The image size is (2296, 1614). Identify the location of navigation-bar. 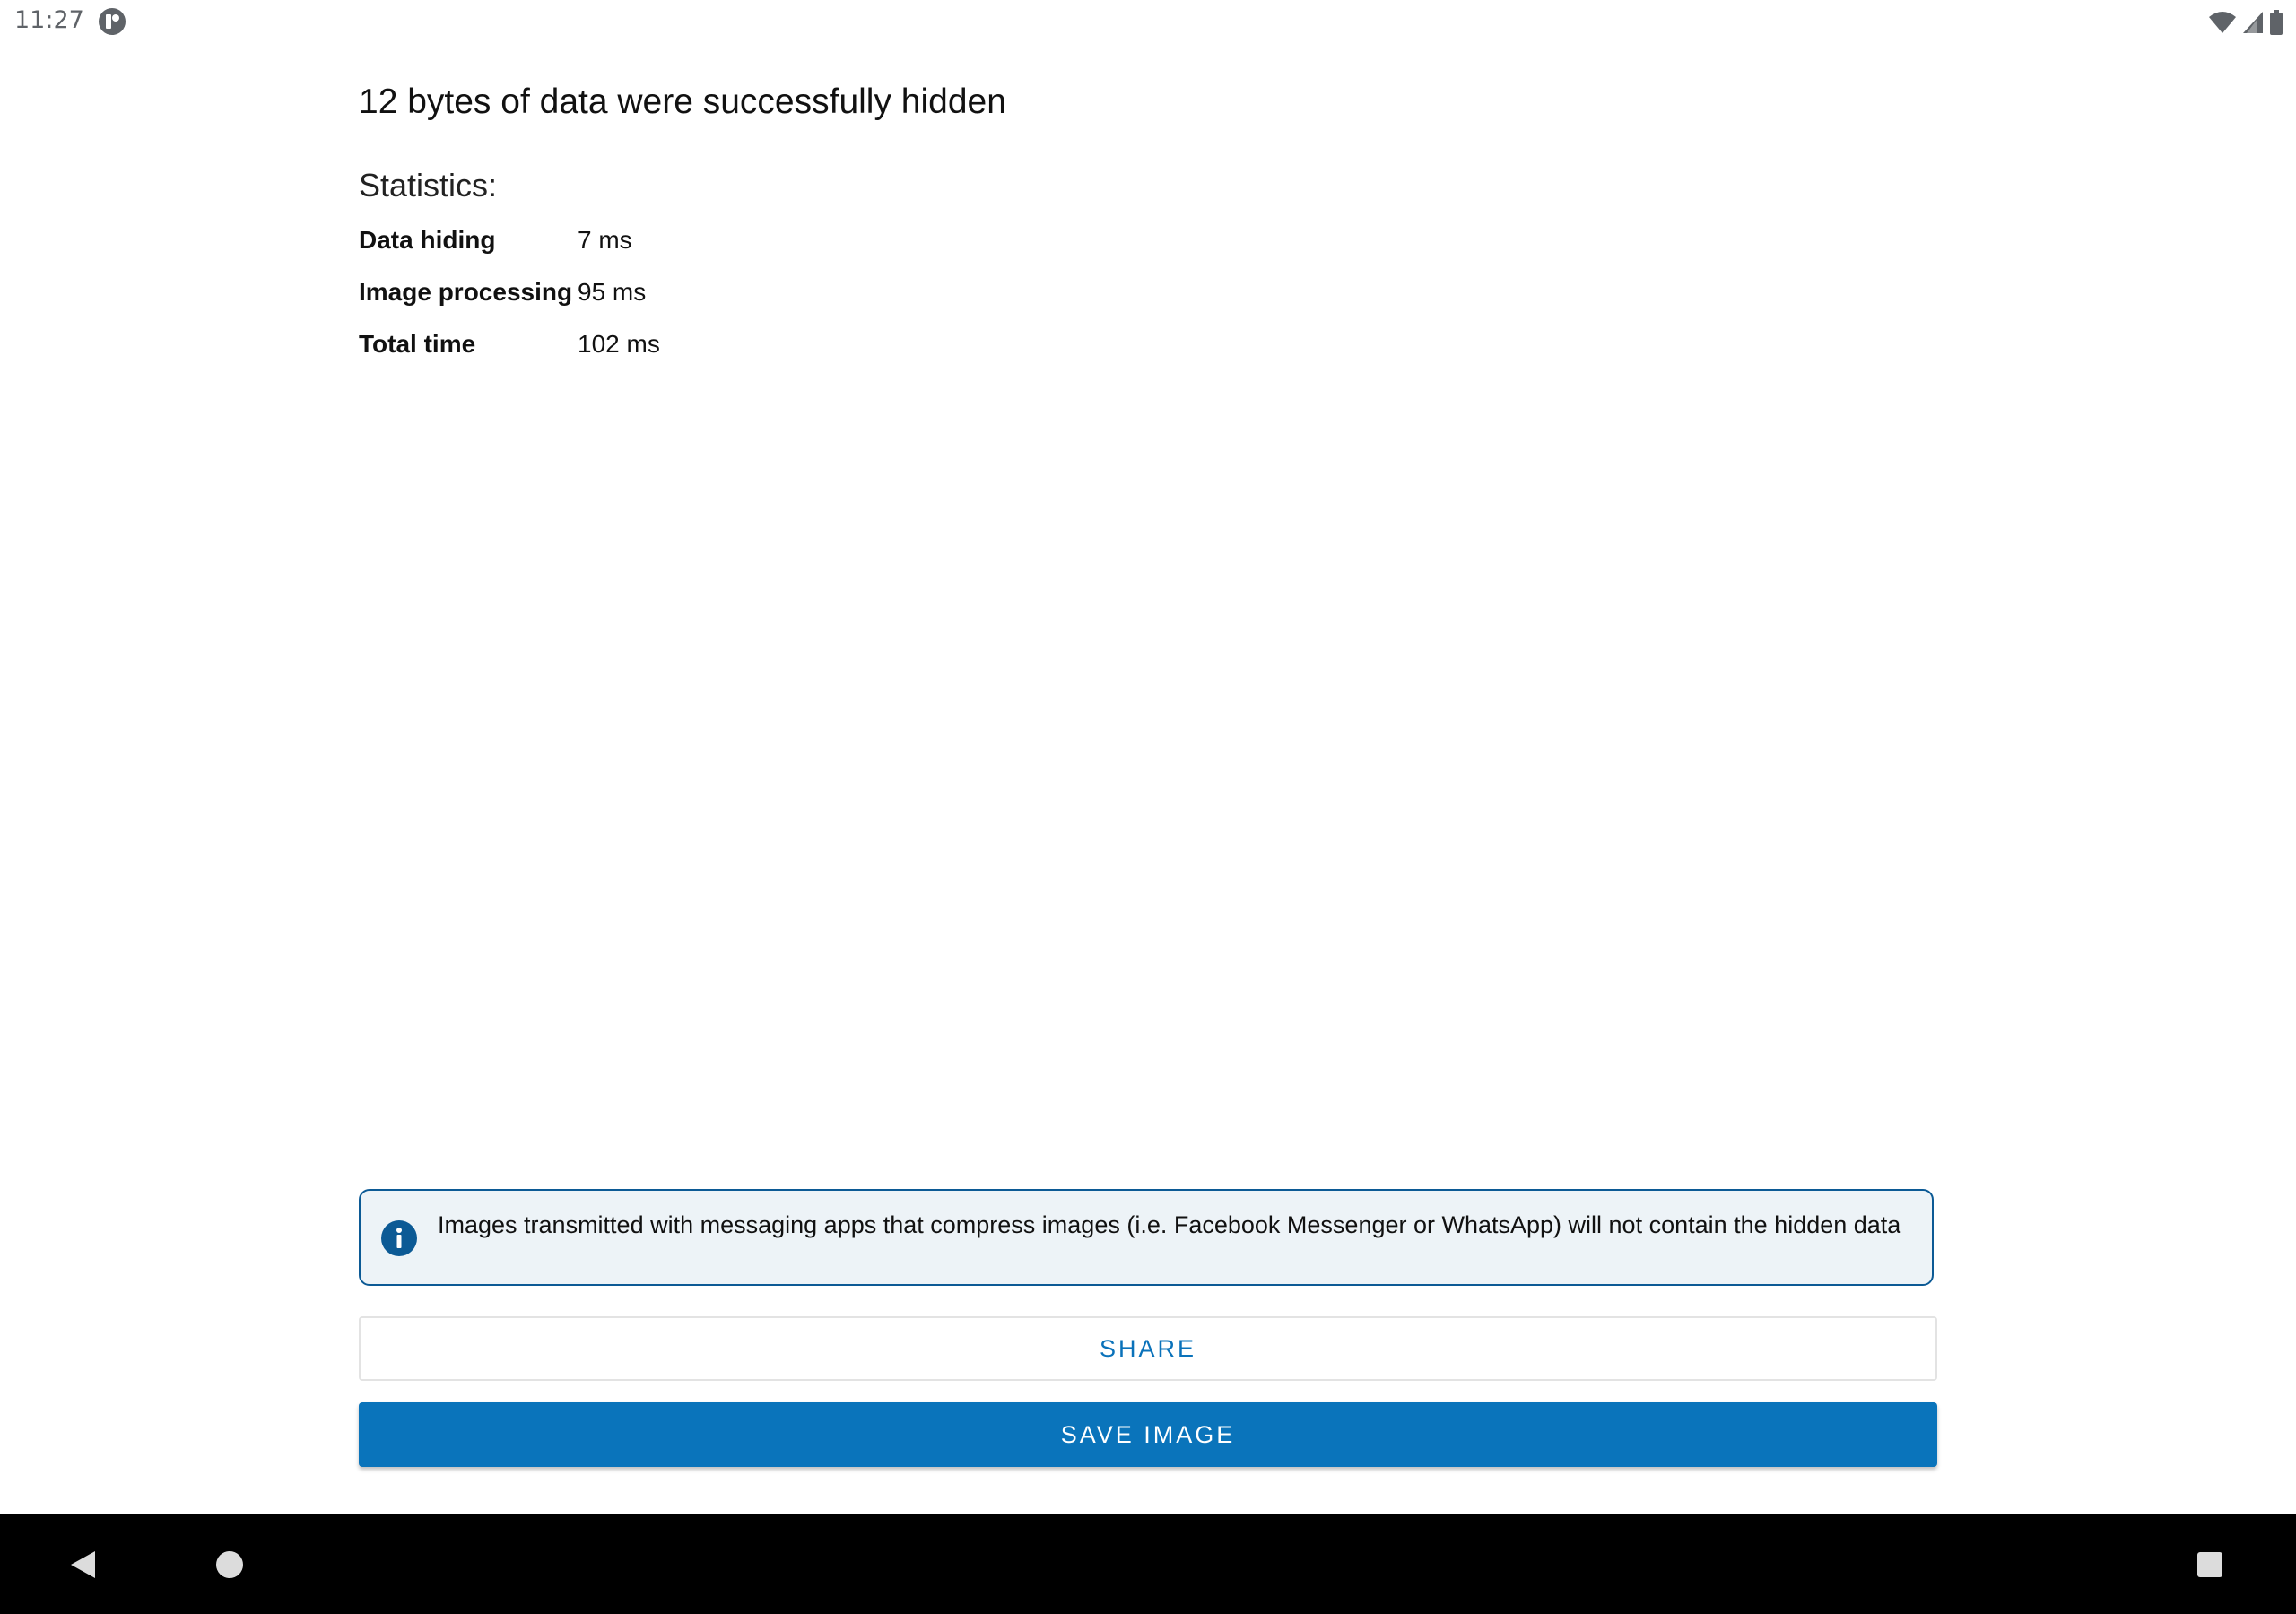
(1148, 1564).